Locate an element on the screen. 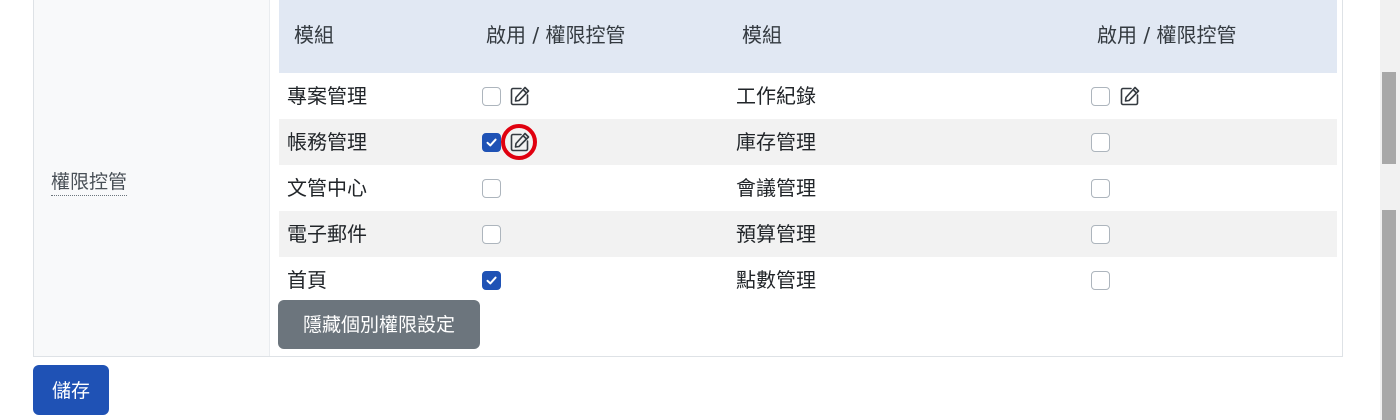  table-row: 首頁 點數管理 is located at coordinates (808, 280).